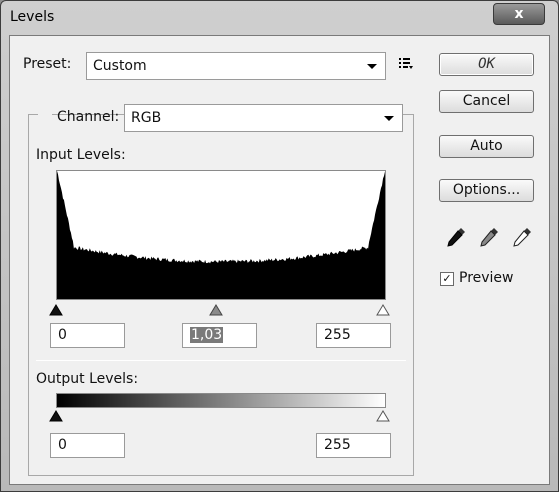 This screenshot has height=492, width=559. I want to click on input-white-field: 255, so click(353, 335).